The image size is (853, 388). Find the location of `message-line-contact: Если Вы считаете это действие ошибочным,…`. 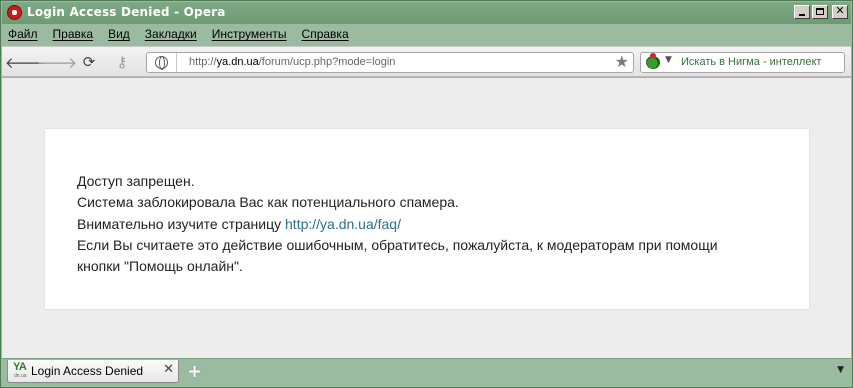

message-line-contact: Если Вы считаете это действие ошибочным,… is located at coordinates (397, 244).